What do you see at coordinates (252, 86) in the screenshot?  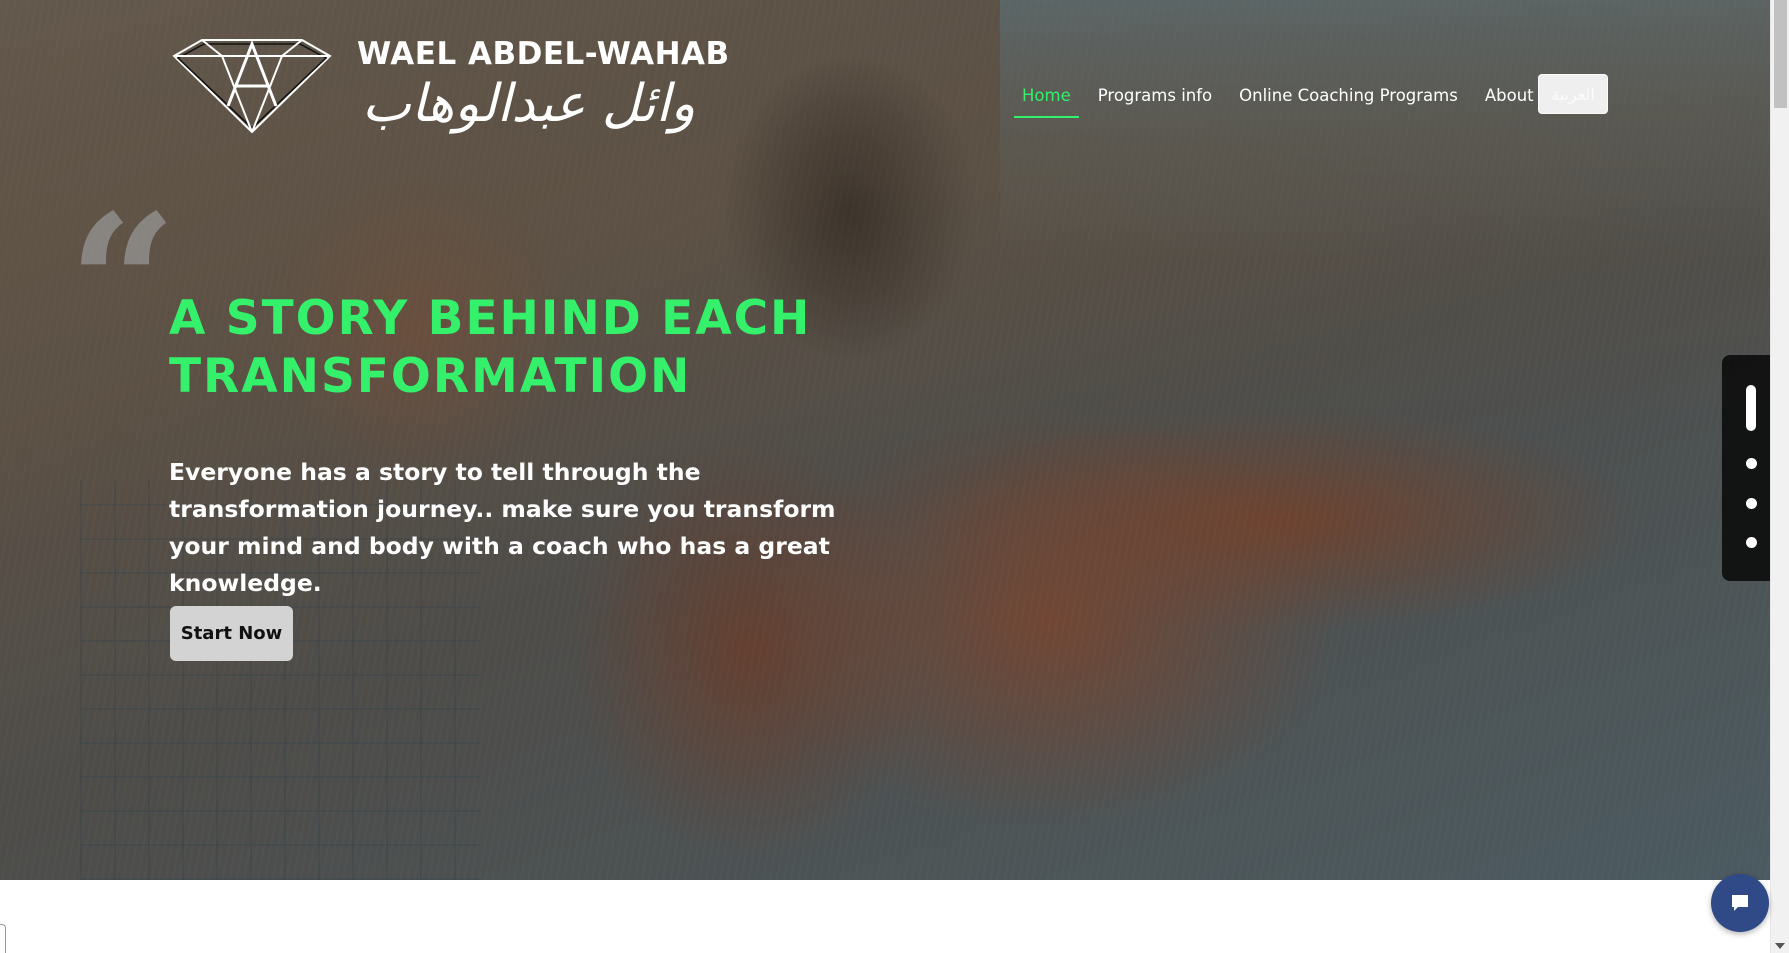 I see `diamond-logo-icon` at bounding box center [252, 86].